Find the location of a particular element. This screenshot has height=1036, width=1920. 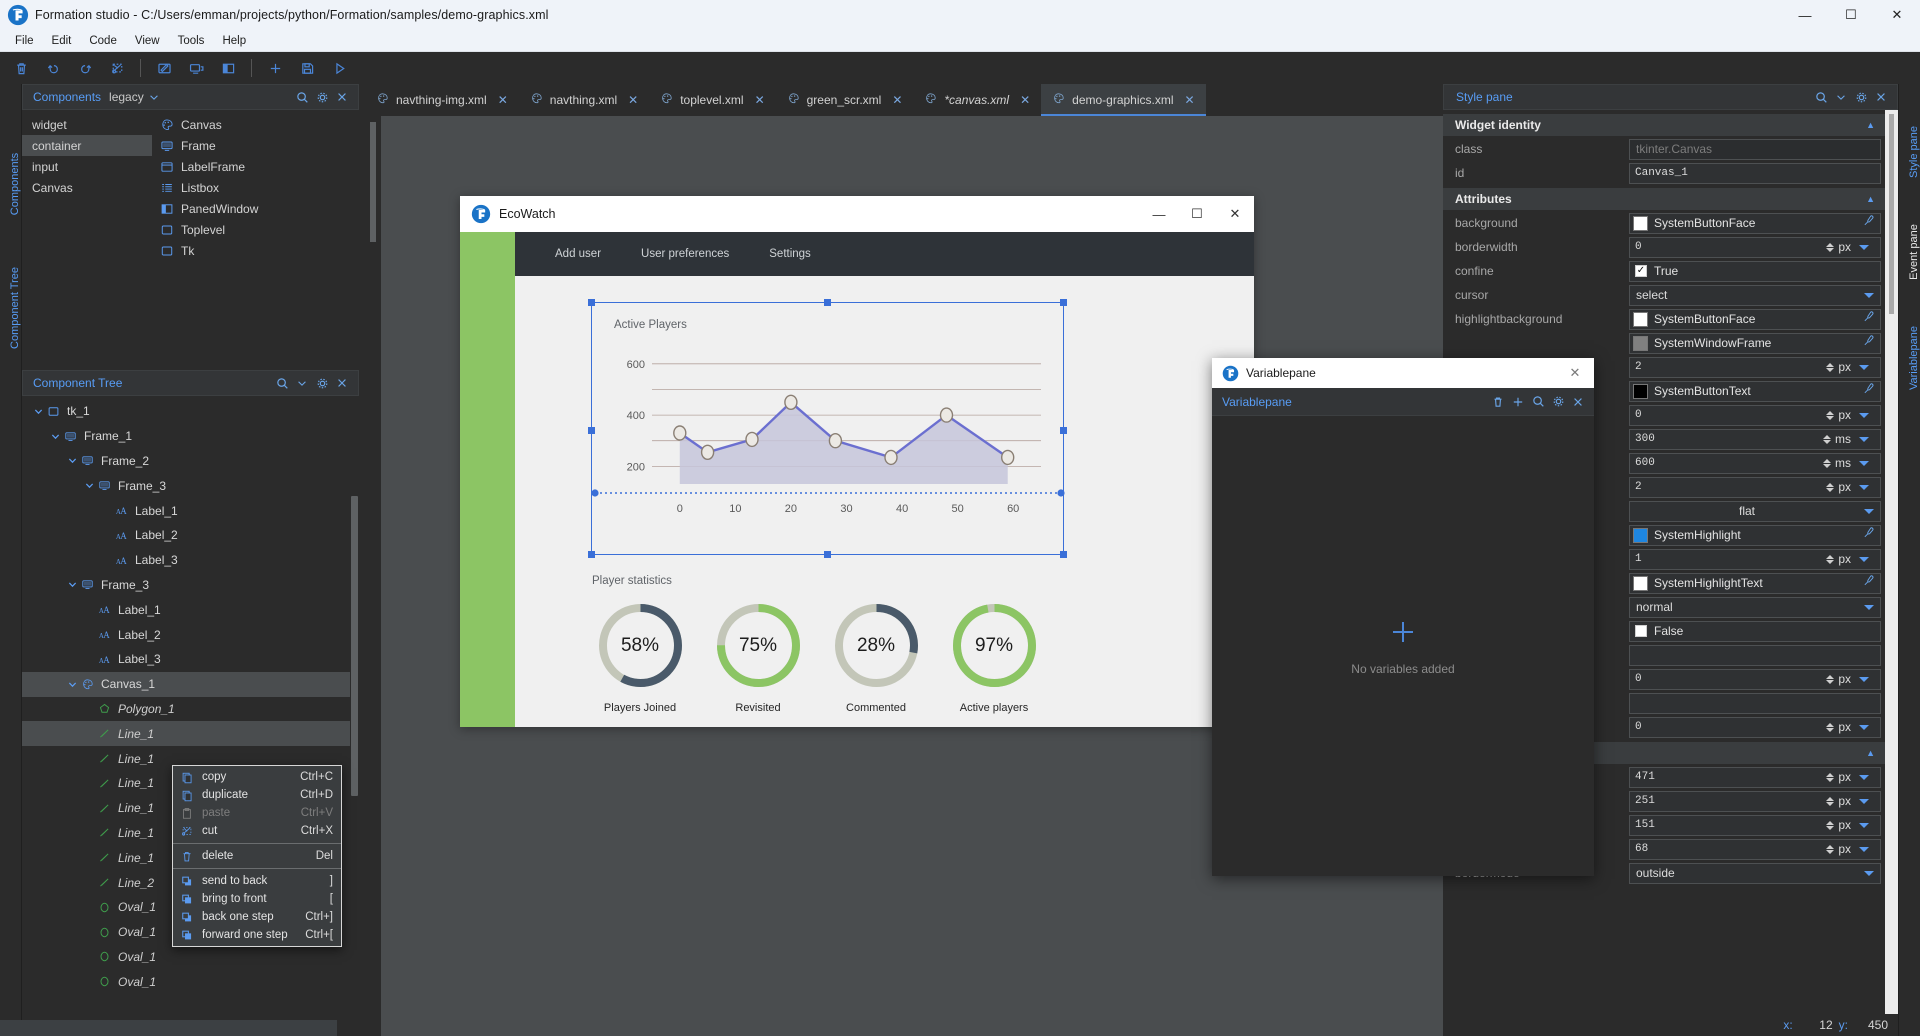

resize-handle-sw is located at coordinates (591, 554).